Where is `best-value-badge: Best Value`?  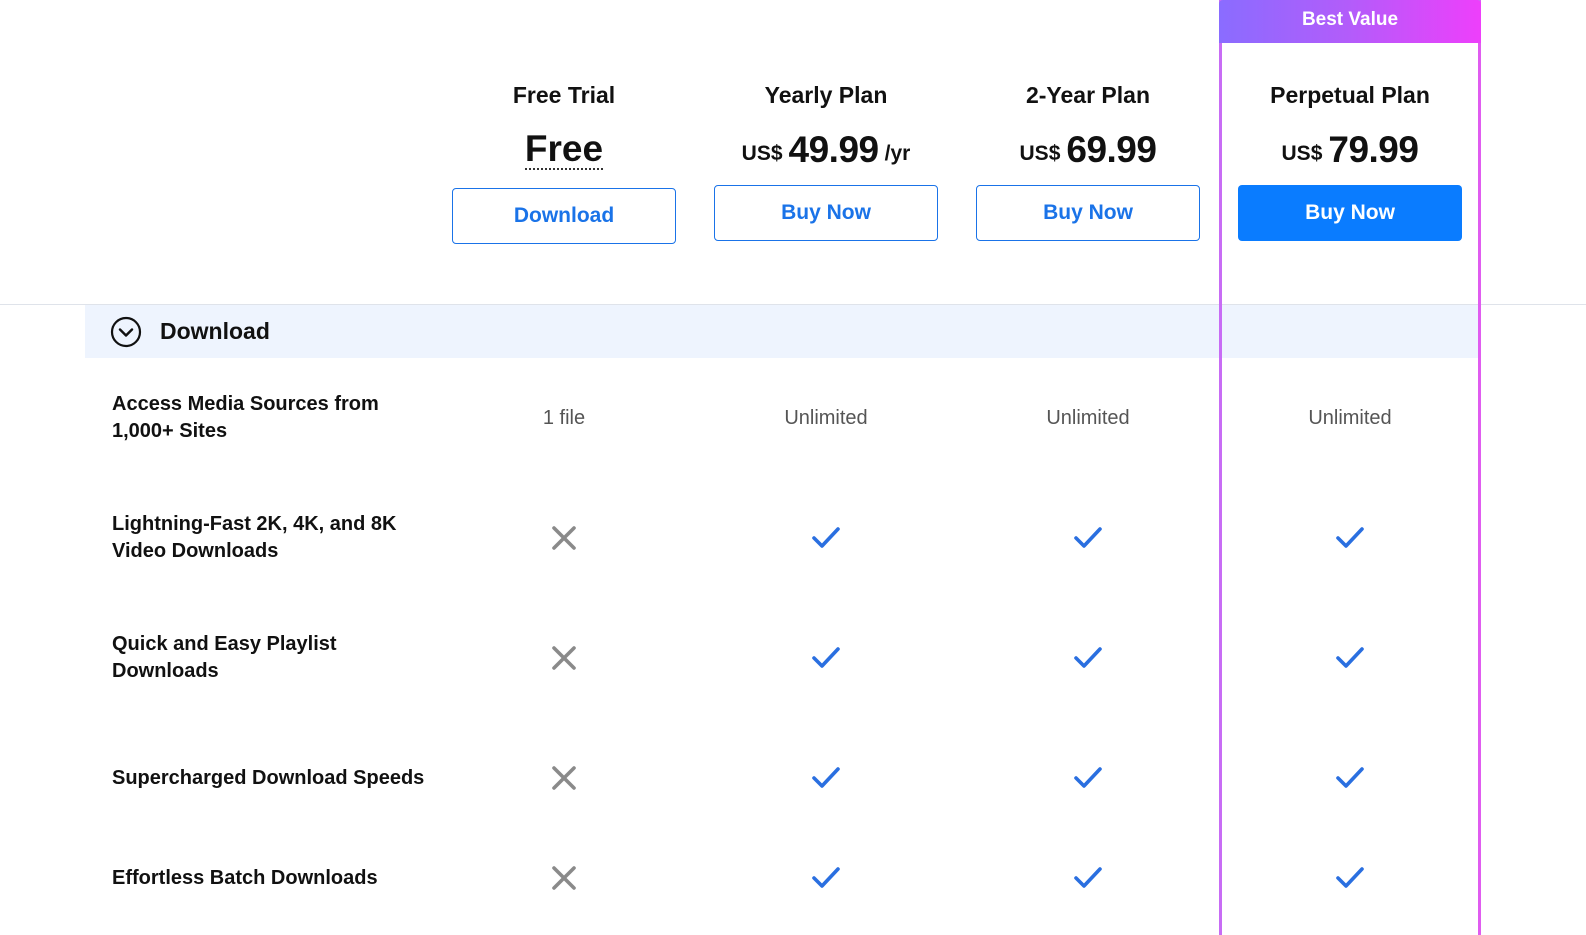 best-value-badge: Best Value is located at coordinates (1350, 21).